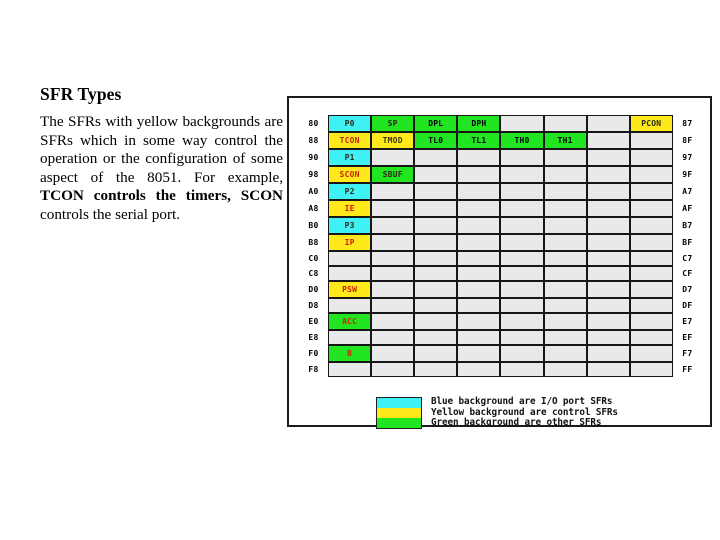 The height and width of the screenshot is (540, 720). I want to click on sfr-table-row: 98 SCON SBUF 9F, so click(500, 174).